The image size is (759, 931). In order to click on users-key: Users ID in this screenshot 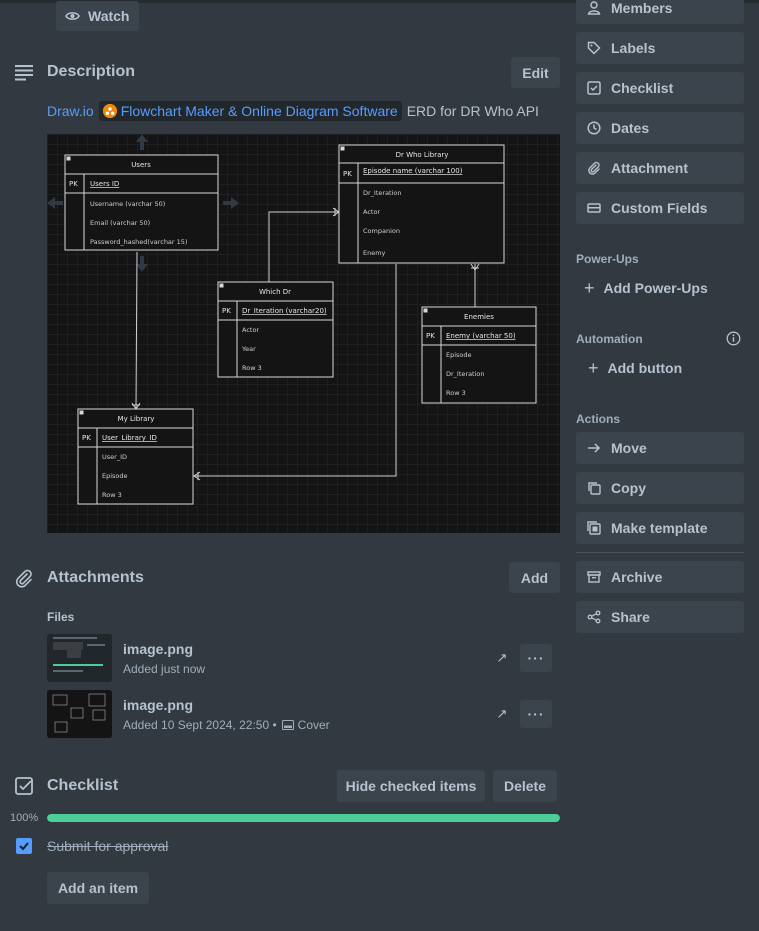, I will do `click(104, 184)`.